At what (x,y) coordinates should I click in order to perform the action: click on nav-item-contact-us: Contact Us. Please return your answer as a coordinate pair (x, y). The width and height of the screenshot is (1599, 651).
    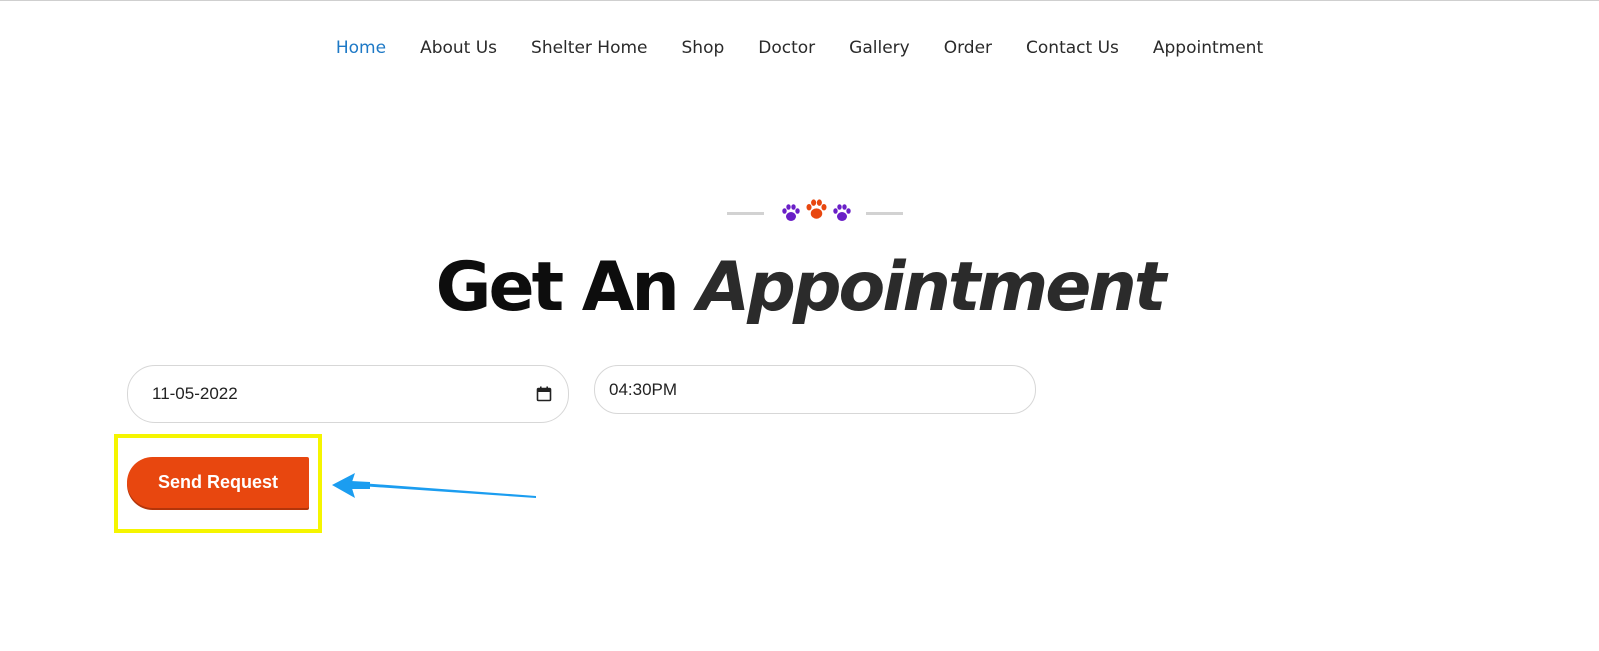
    Looking at the image, I should click on (1072, 48).